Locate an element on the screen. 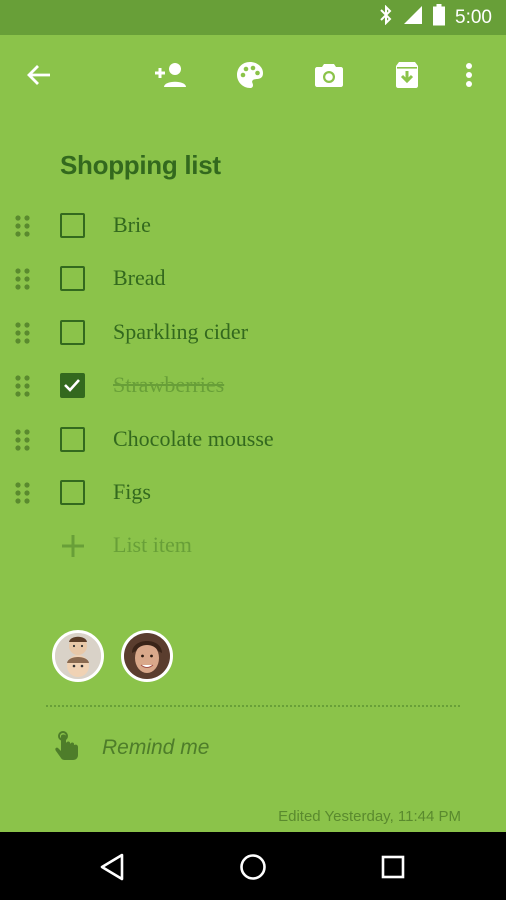  nav-home-icon is located at coordinates (253, 867).